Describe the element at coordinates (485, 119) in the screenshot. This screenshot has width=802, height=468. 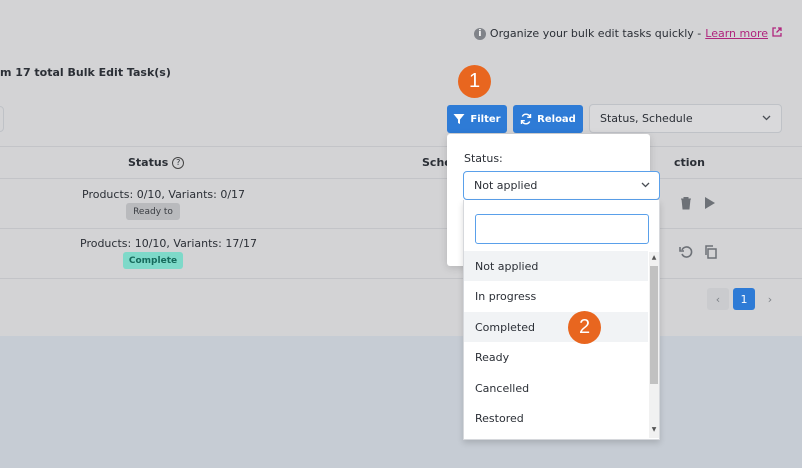
I see `filter-button-label: Filter` at that location.